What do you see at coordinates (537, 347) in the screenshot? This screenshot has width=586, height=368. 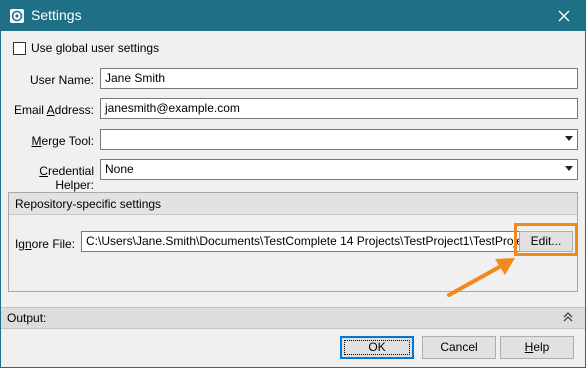 I see `help-button: Help` at bounding box center [537, 347].